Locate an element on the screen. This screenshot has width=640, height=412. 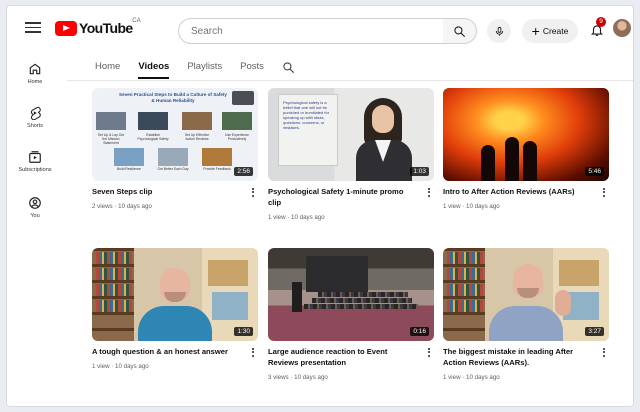
thumbnail-caption: Provide Feedback is located at coordinates (217, 169).